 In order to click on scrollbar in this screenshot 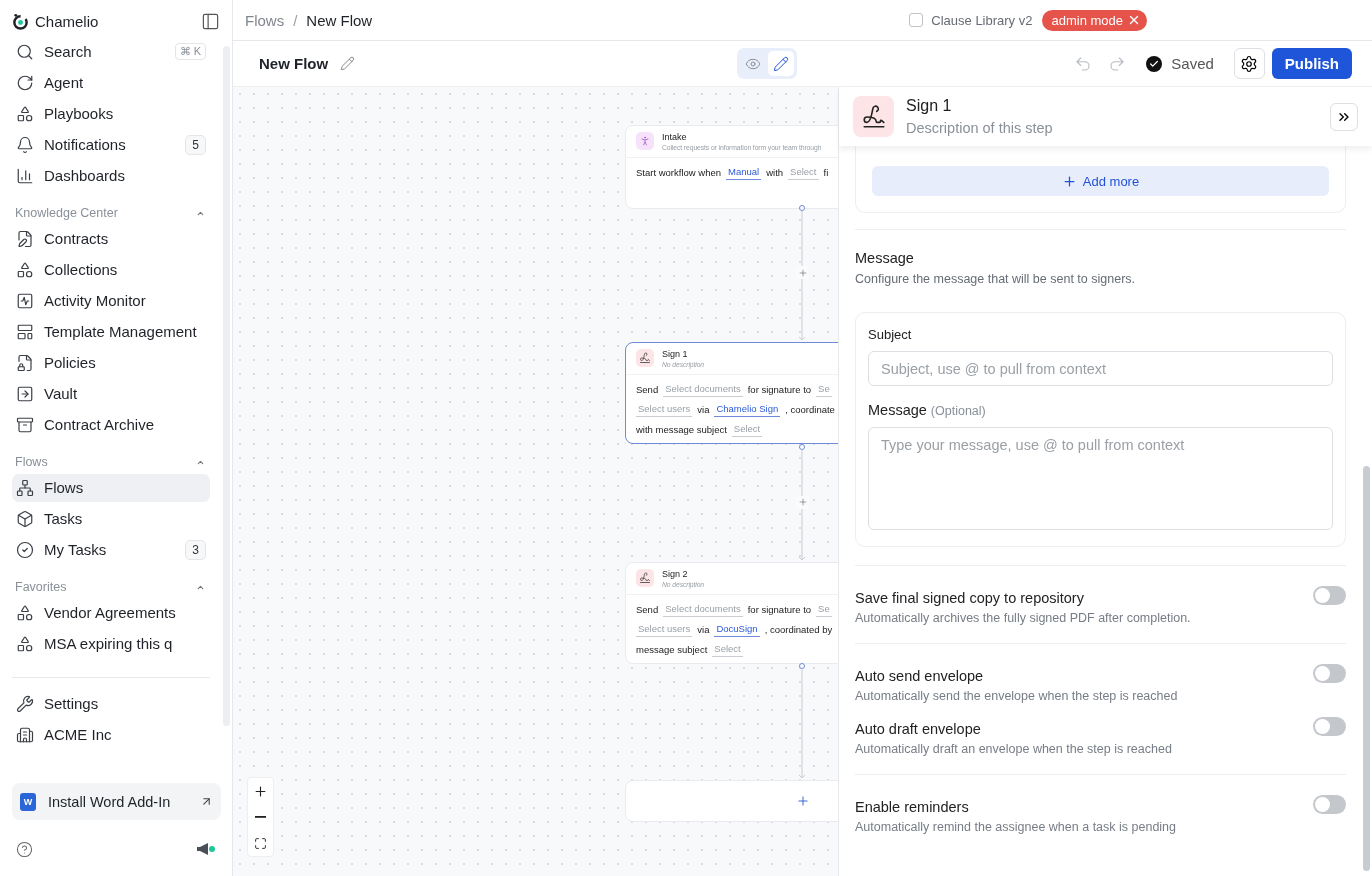, I will do `click(1366, 668)`.